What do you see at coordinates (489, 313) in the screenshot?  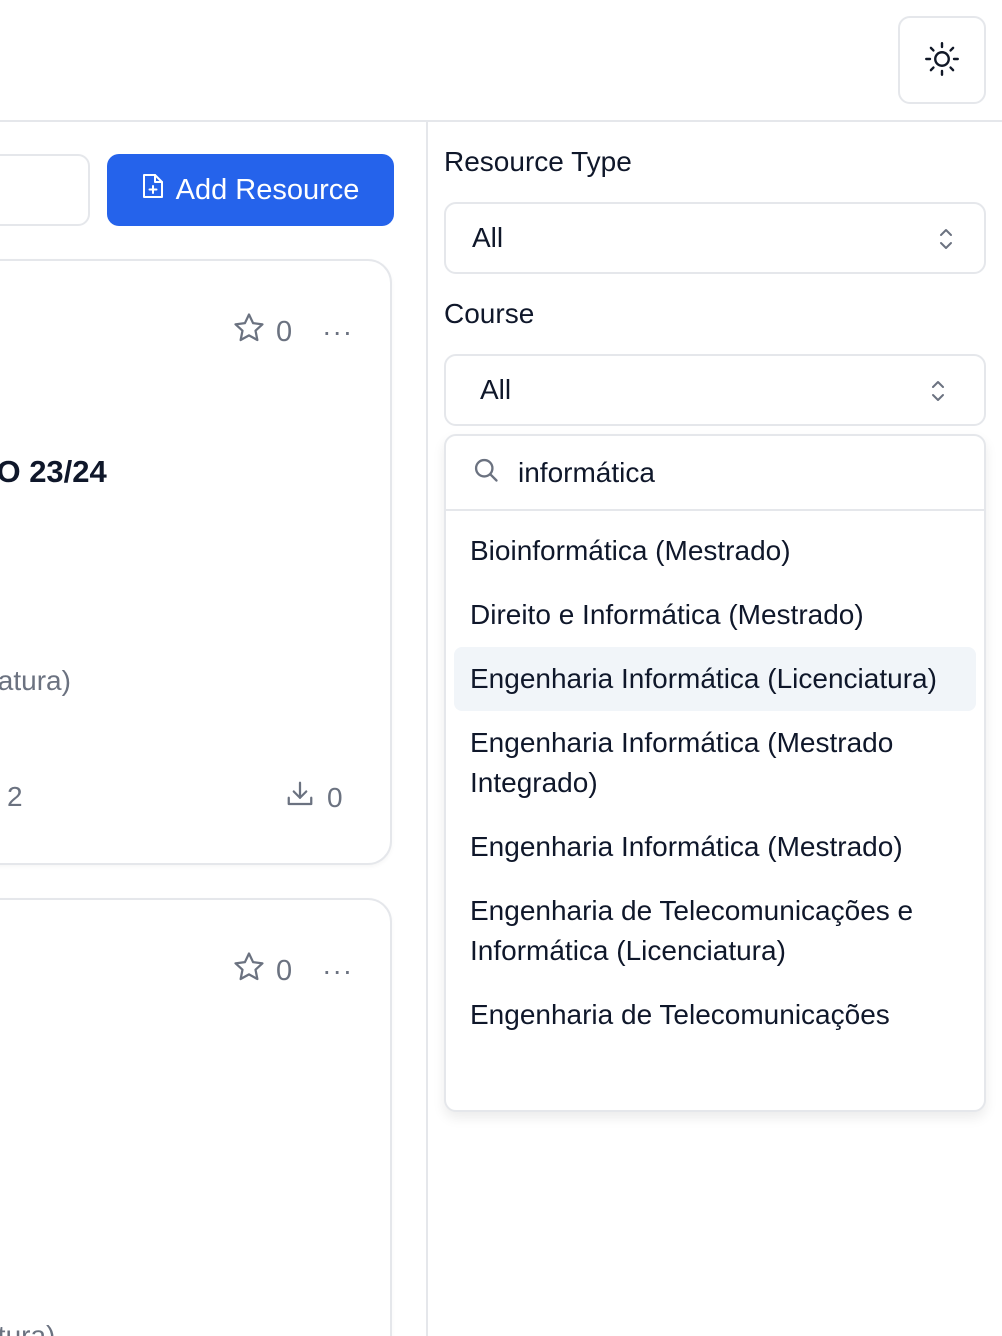 I see `course-label: Course` at bounding box center [489, 313].